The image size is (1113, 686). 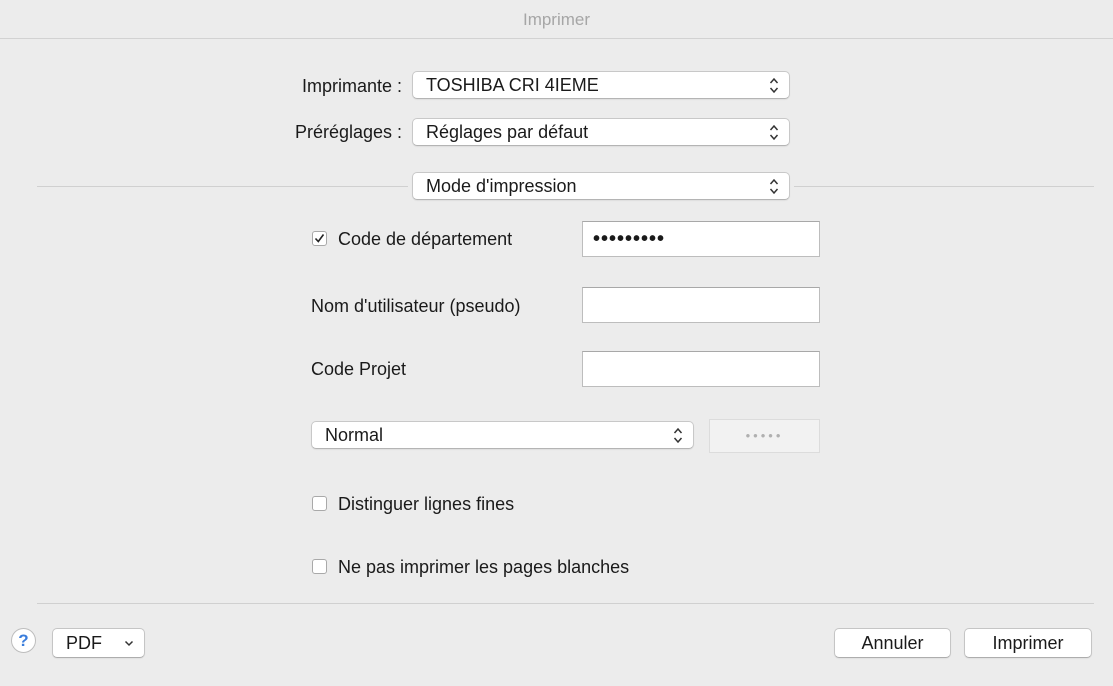 What do you see at coordinates (348, 132) in the screenshot?
I see `presets-label: Préréglages :` at bounding box center [348, 132].